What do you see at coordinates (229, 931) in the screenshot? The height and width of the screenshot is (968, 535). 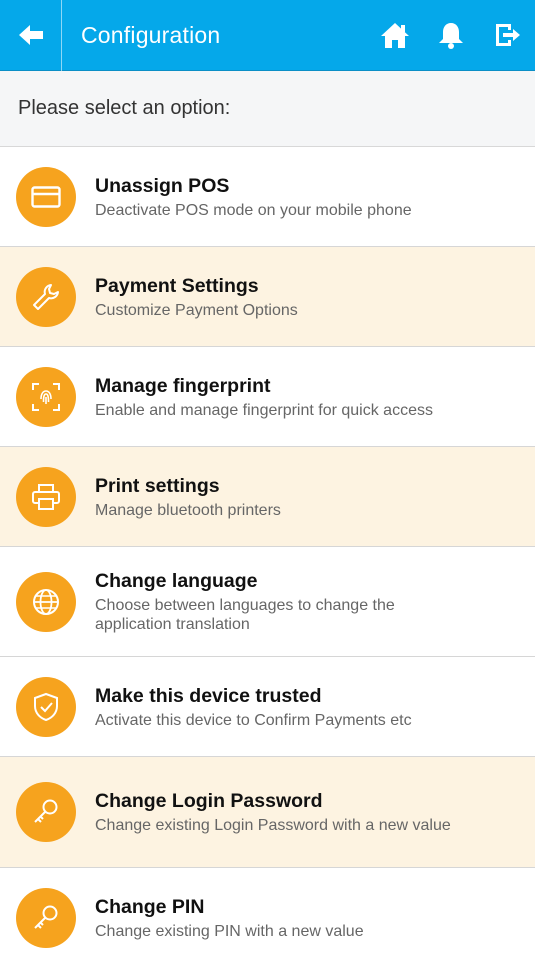 I see `option-subtitle: Change existing PIN with a new value` at bounding box center [229, 931].